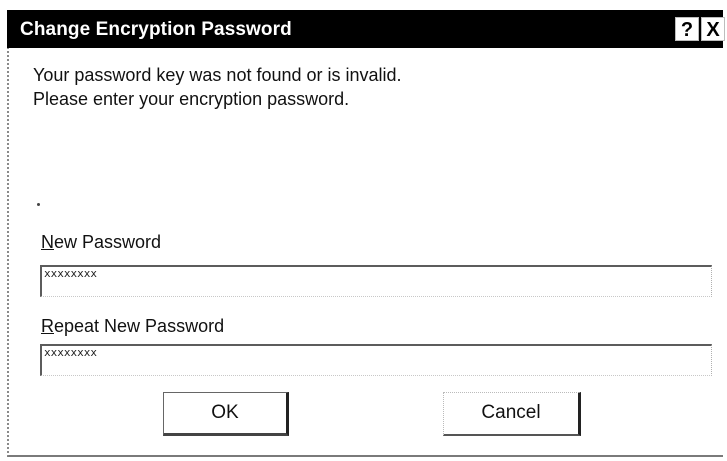  I want to click on new-password-label-rest: ew Password, so click(108, 242).